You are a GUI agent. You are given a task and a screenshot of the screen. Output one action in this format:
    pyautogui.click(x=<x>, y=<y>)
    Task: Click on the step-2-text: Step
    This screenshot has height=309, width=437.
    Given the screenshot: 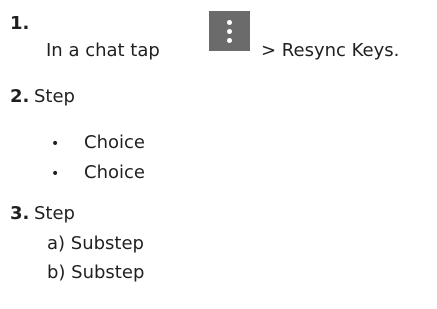 What is the action you would take?
    pyautogui.click(x=54, y=96)
    